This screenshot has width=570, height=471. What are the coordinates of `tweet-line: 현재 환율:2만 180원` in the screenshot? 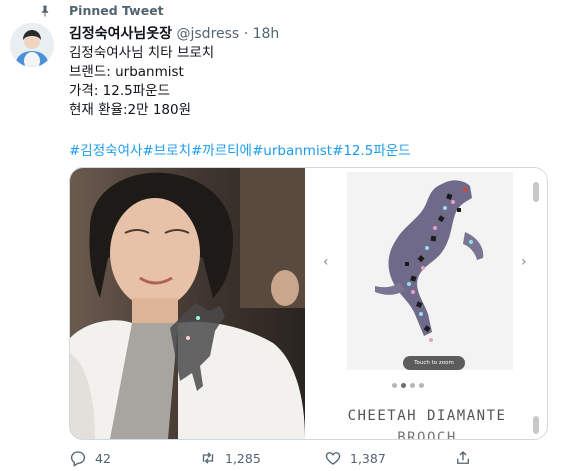 It's located at (130, 110).